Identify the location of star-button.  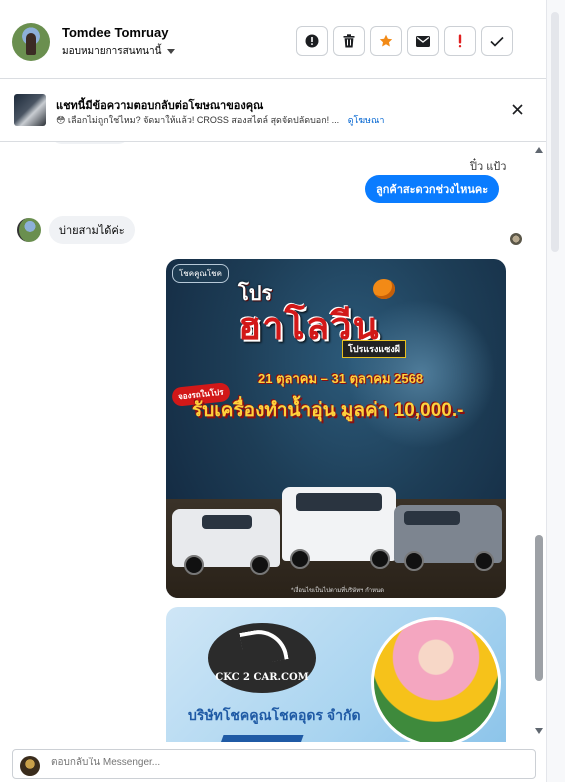
(386, 41).